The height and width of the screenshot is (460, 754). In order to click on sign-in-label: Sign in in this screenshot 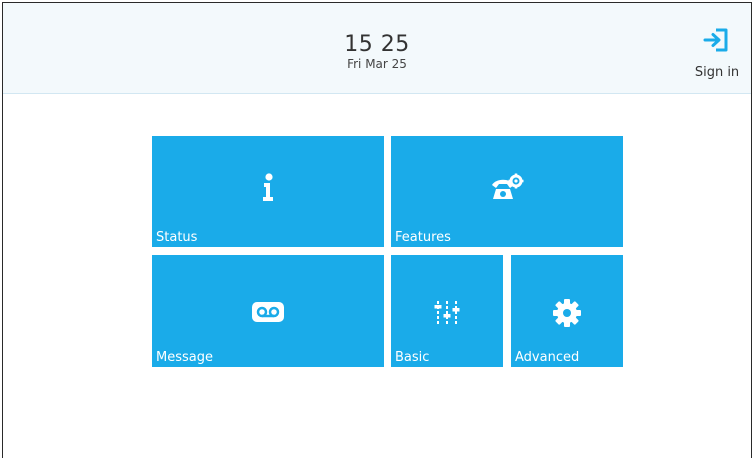, I will do `click(717, 72)`.